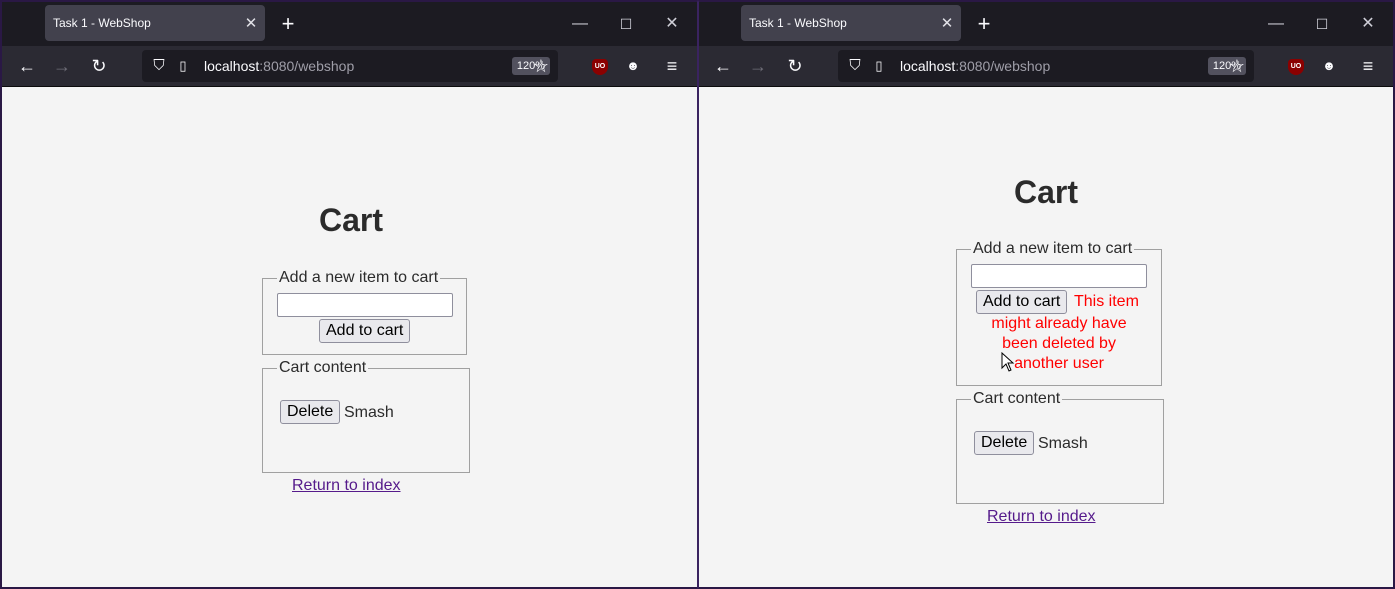 Image resolution: width=1395 pixels, height=589 pixels. What do you see at coordinates (1059, 363) in the screenshot?
I see `error-message-line-4: another user` at bounding box center [1059, 363].